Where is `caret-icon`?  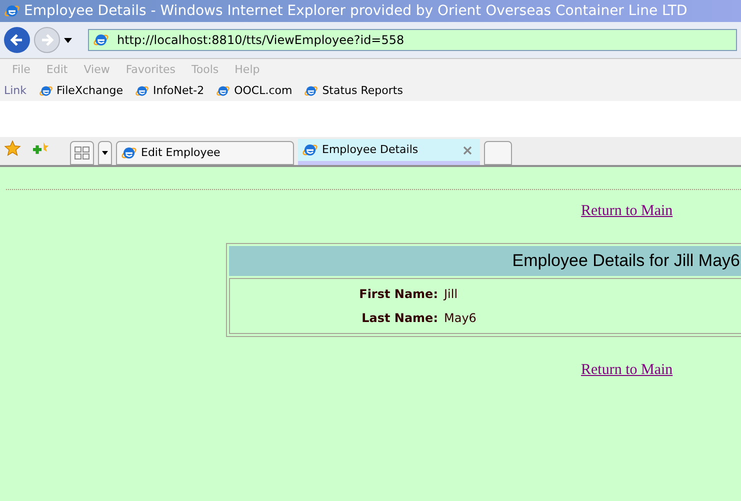
caret-icon is located at coordinates (105, 153).